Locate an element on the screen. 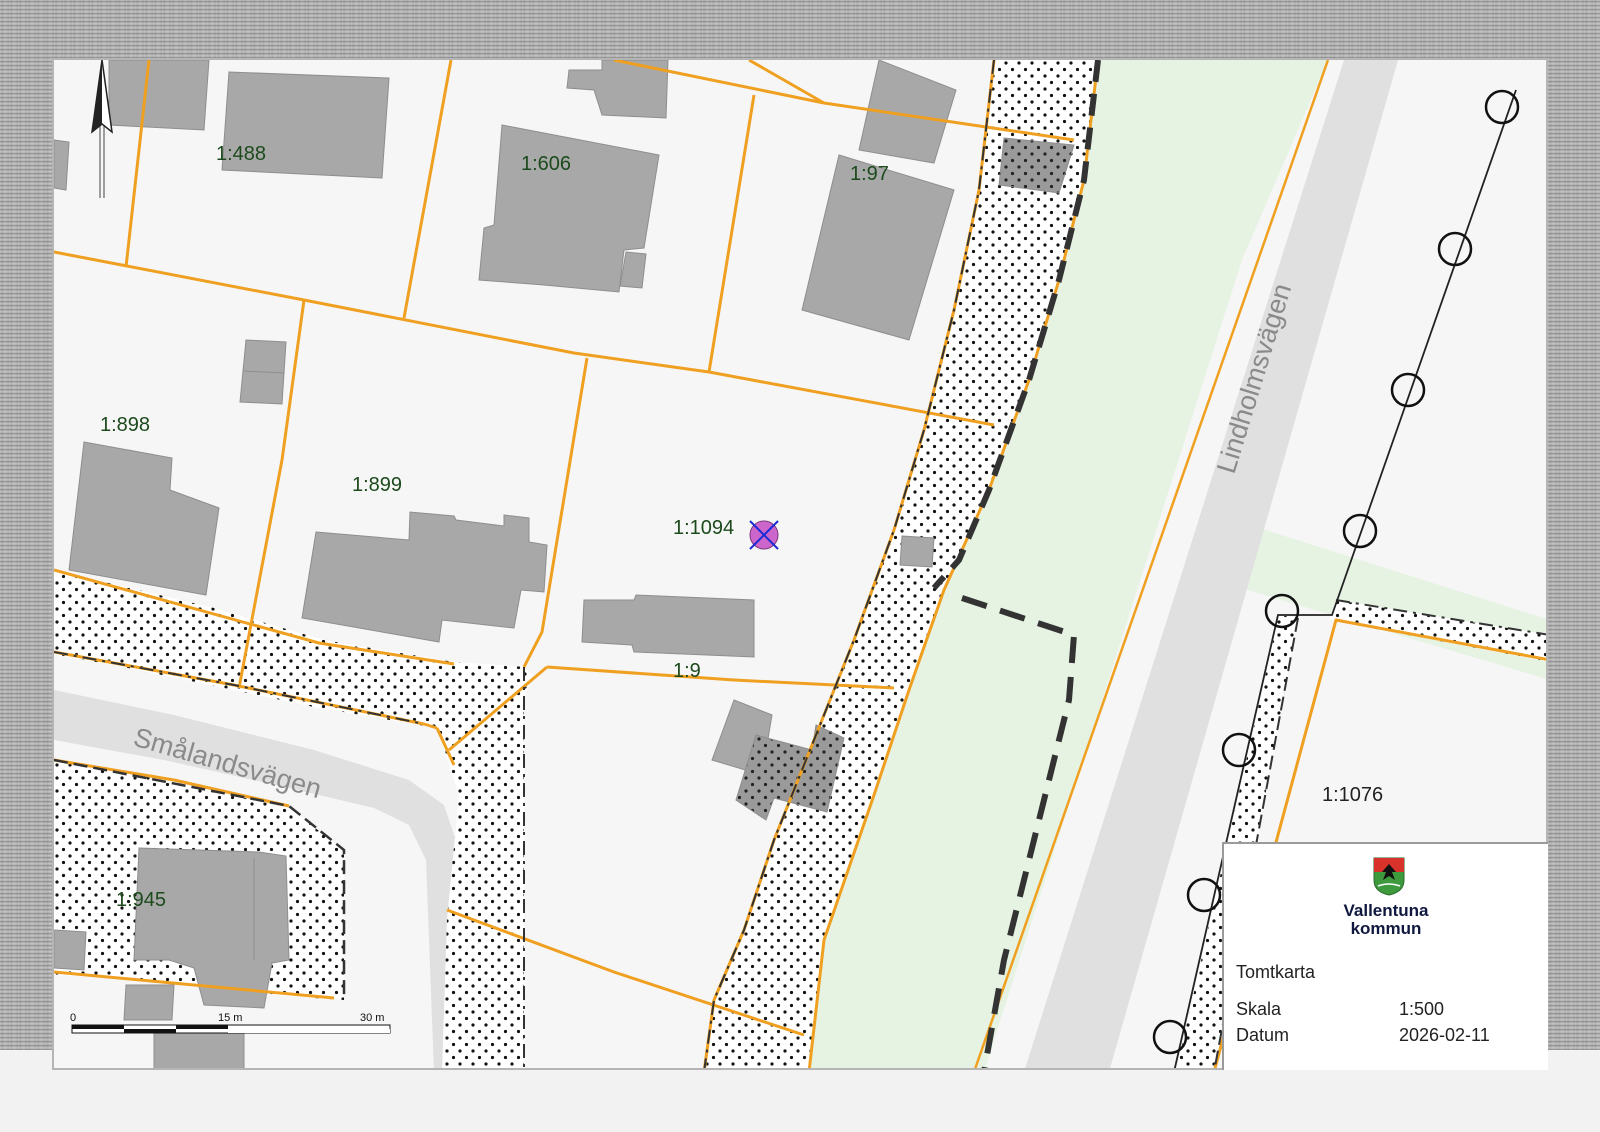 This screenshot has width=1600, height=1132. parcel-label-1094: 1:1094 is located at coordinates (703, 528).